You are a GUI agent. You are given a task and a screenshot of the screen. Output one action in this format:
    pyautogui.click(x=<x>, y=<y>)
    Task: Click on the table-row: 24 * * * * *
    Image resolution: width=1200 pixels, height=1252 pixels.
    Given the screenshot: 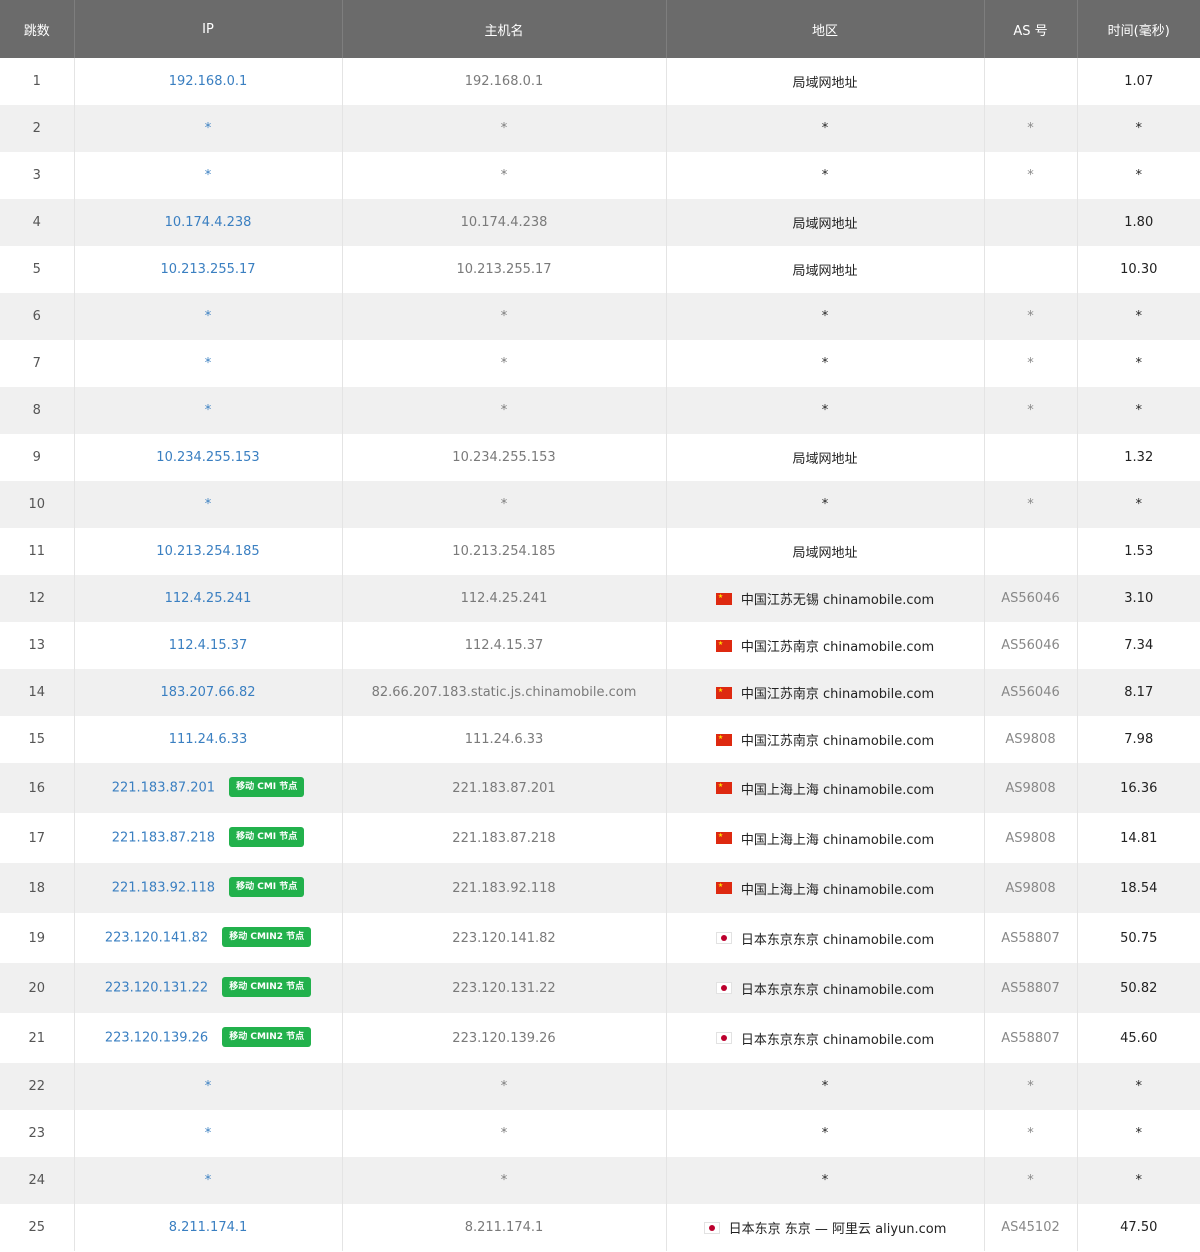 What is the action you would take?
    pyautogui.click(x=600, y=1180)
    